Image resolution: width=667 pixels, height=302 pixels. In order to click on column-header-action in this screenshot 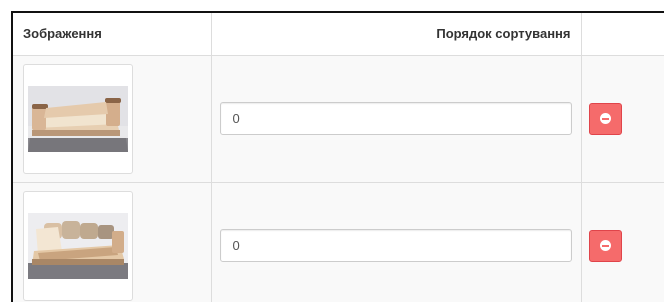, I will do `click(622, 34)`.